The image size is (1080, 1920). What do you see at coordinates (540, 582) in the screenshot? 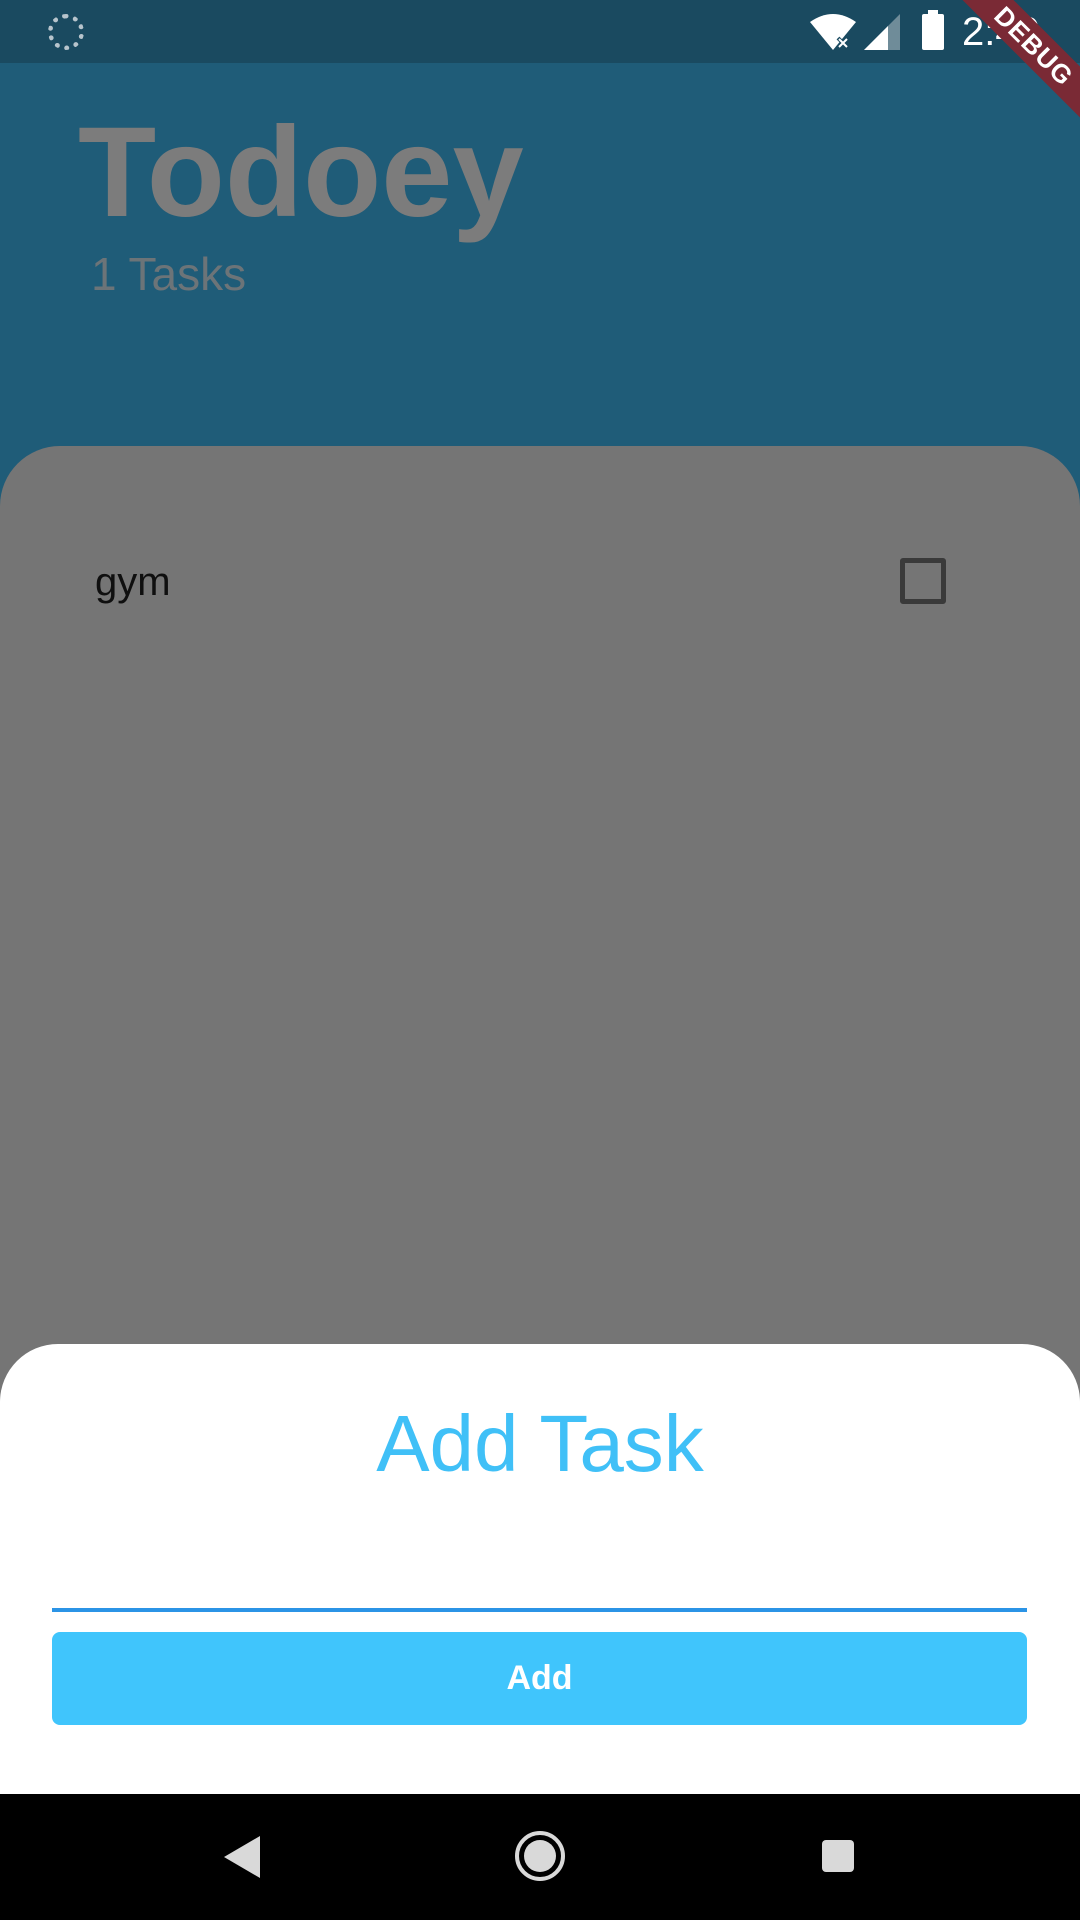
I see `task-row: gym` at bounding box center [540, 582].